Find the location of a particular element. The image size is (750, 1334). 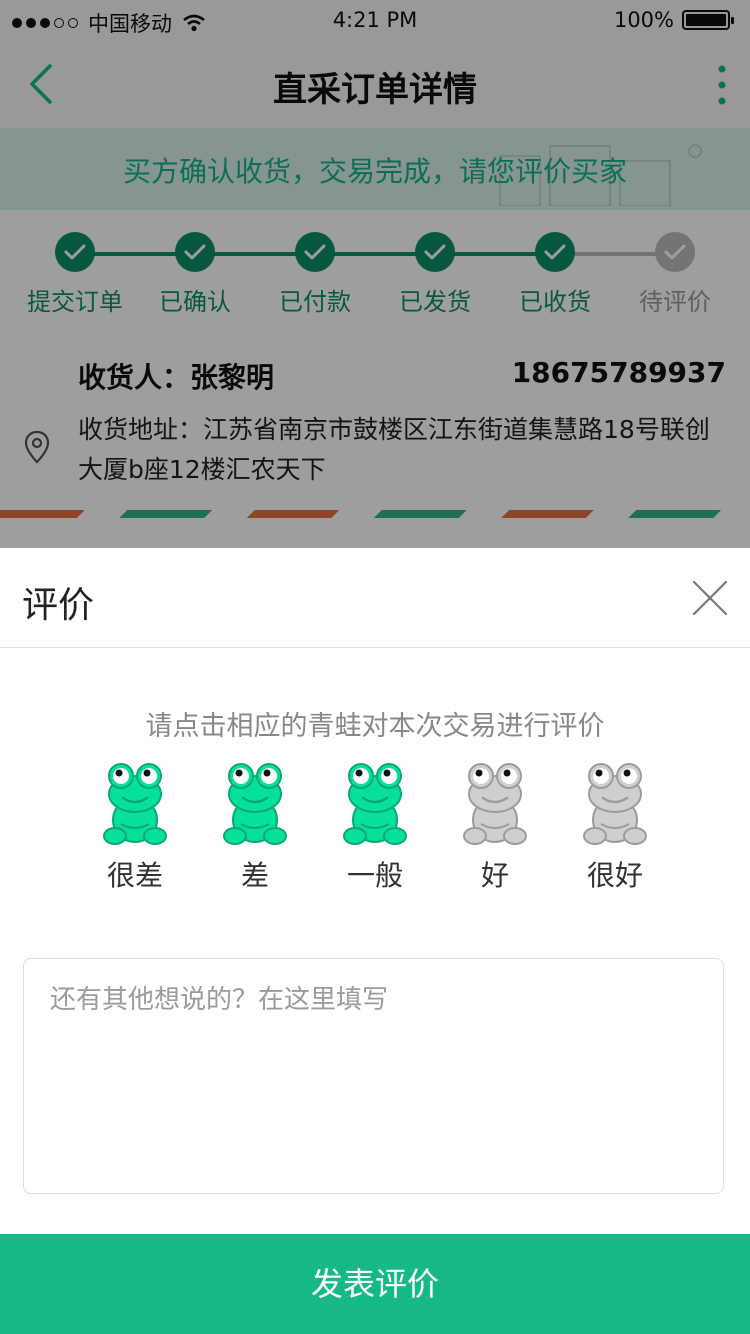

rating-option-label: 很差 is located at coordinates (134, 875).